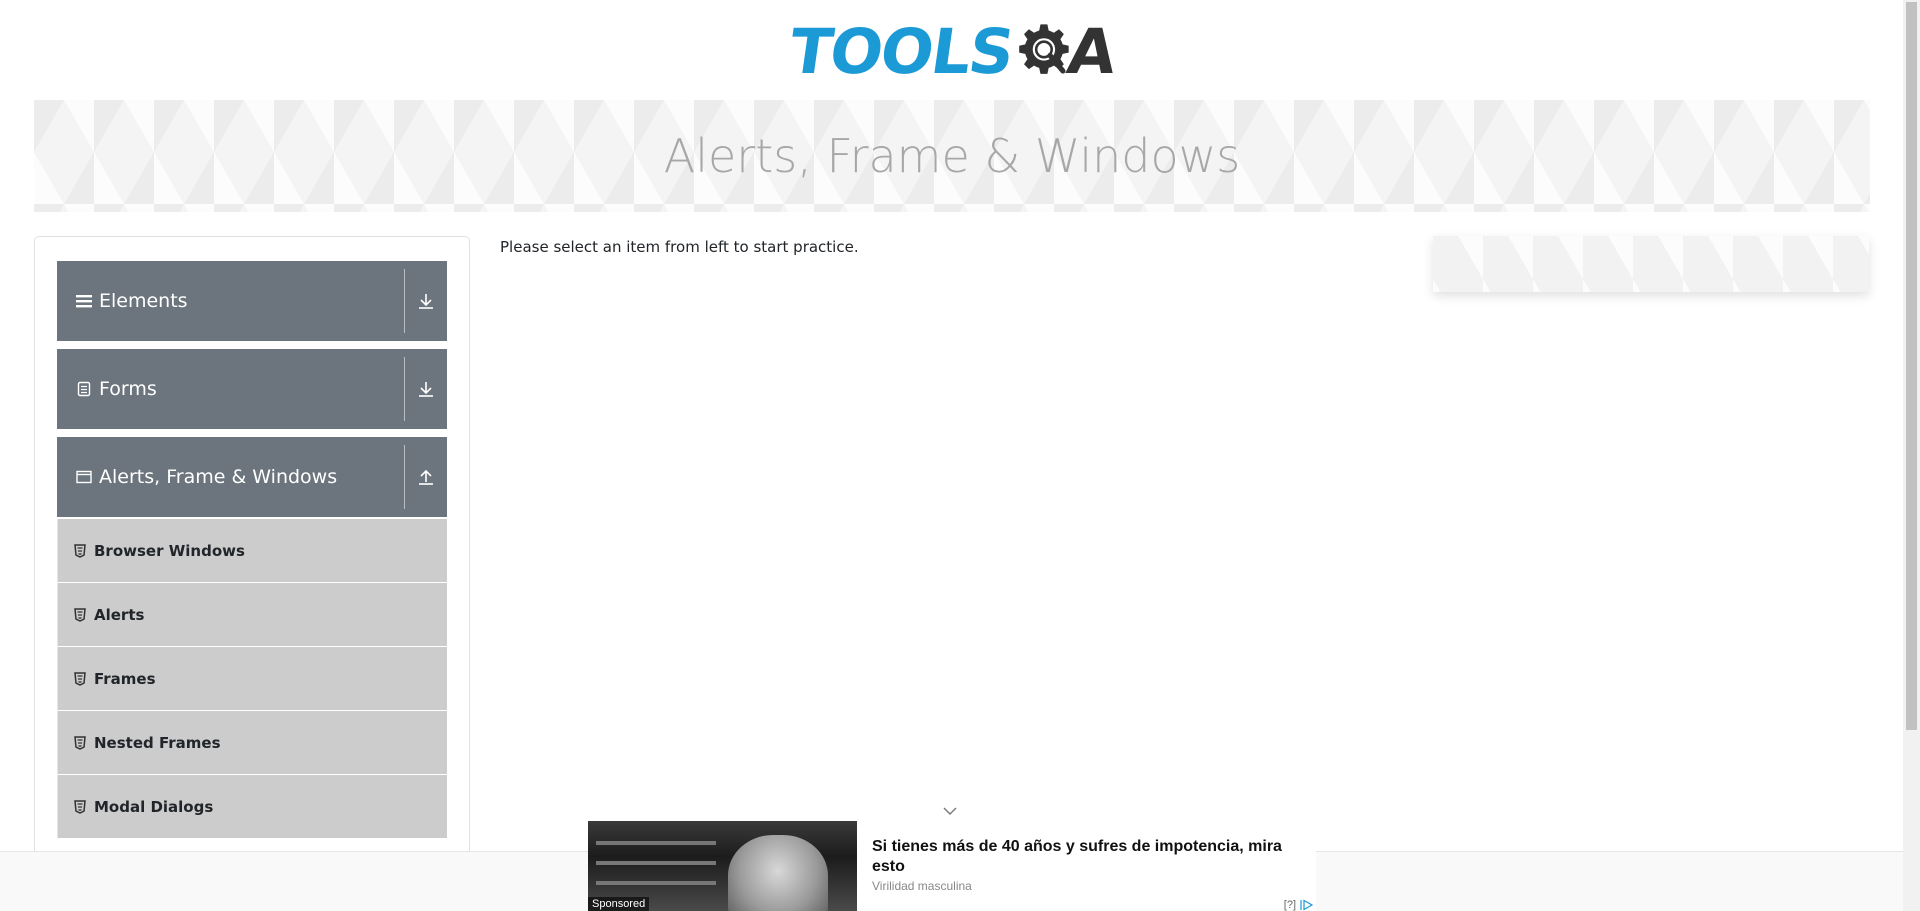 This screenshot has height=911, width=1920. What do you see at coordinates (252, 551) in the screenshot?
I see `menu-item-browser-windows: Browser Windows` at bounding box center [252, 551].